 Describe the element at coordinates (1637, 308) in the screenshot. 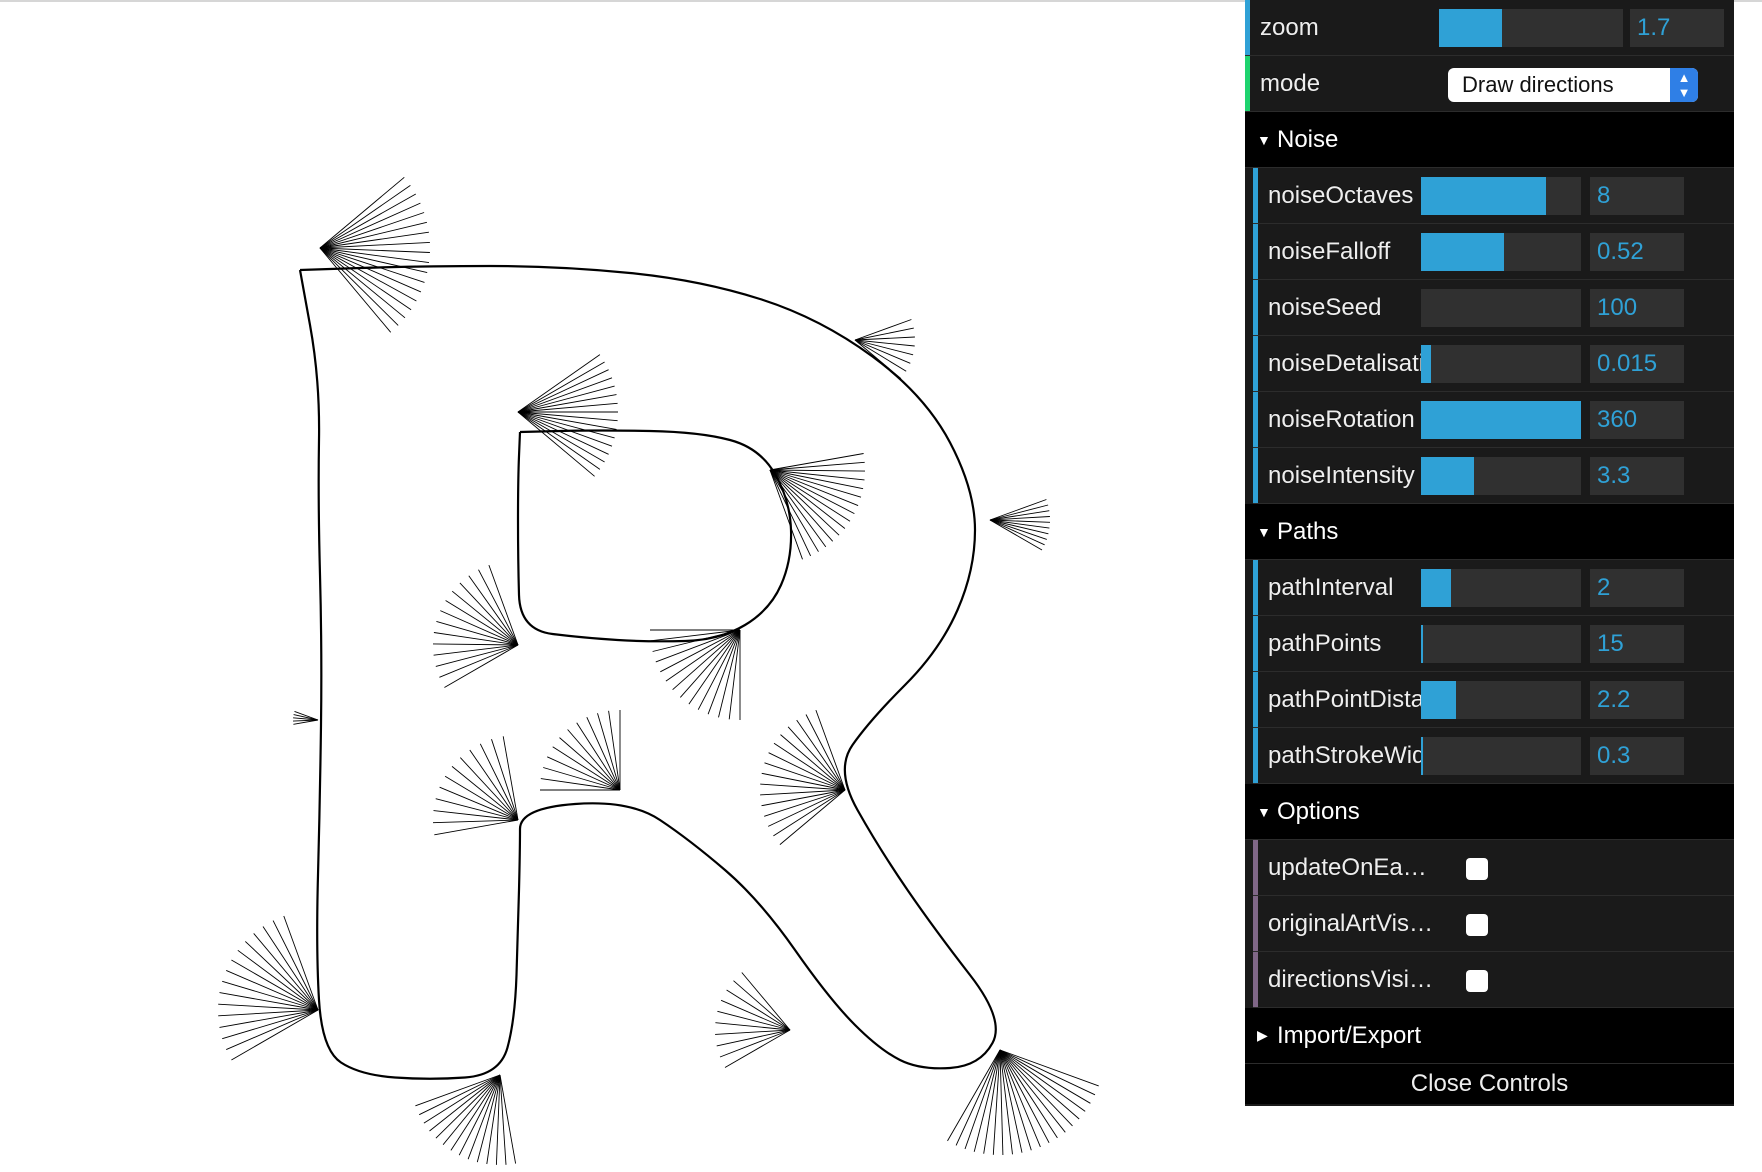

I see `value-field: 100` at that location.